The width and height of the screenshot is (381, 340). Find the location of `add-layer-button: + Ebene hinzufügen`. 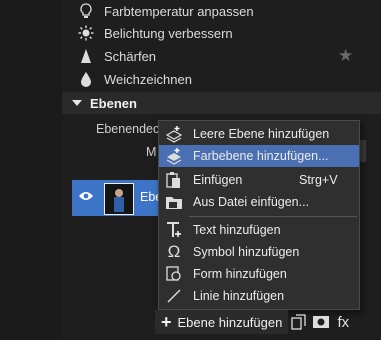

add-layer-button: + Ebene hinzufügen is located at coordinates (222, 322).